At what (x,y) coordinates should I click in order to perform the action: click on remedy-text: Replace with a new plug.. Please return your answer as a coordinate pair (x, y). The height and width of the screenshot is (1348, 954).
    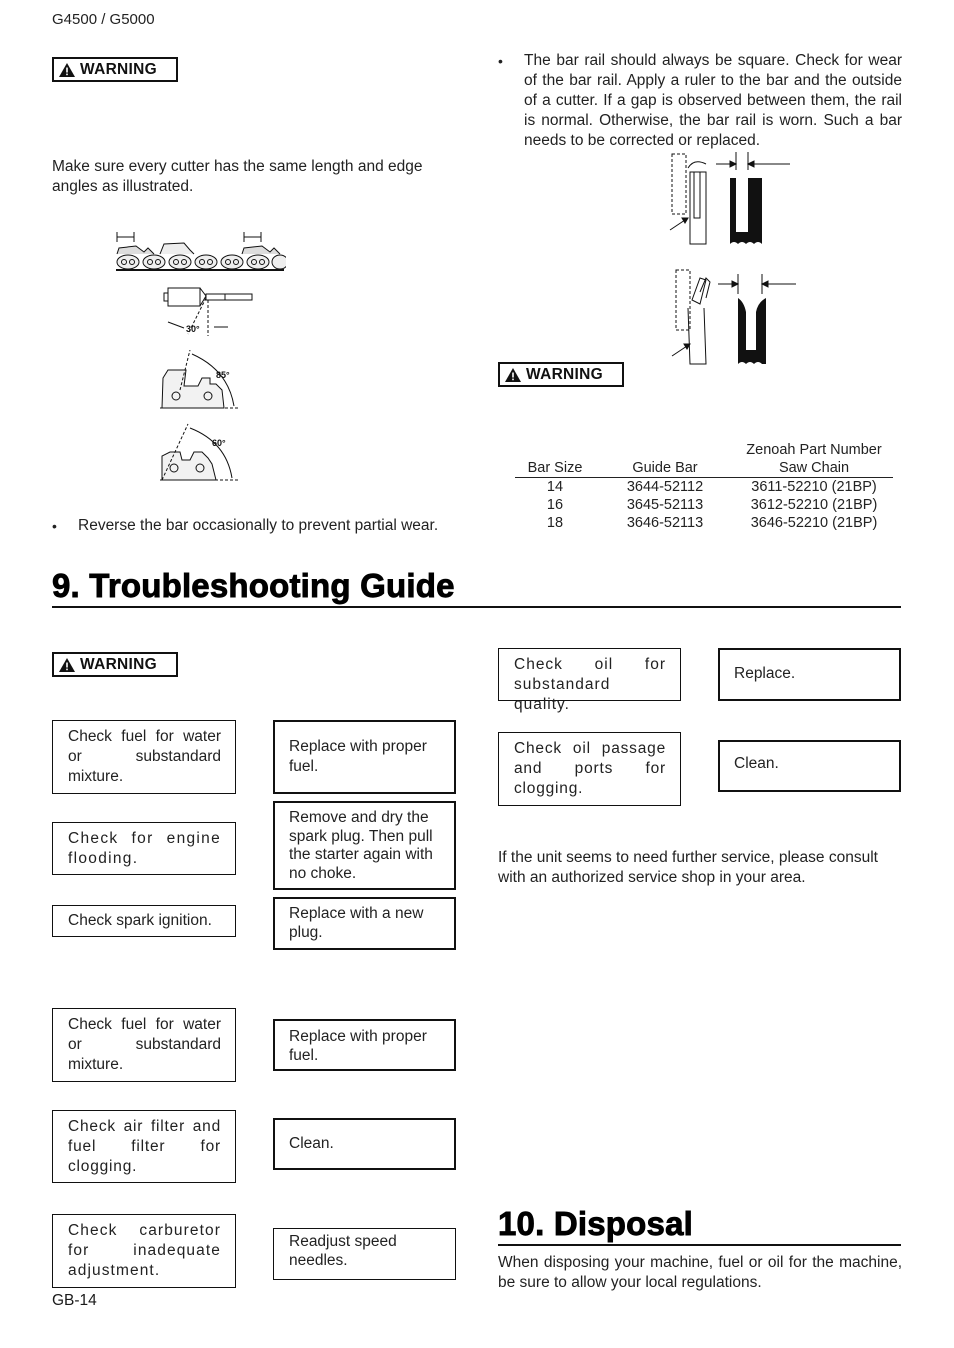
    Looking at the image, I should click on (356, 923).